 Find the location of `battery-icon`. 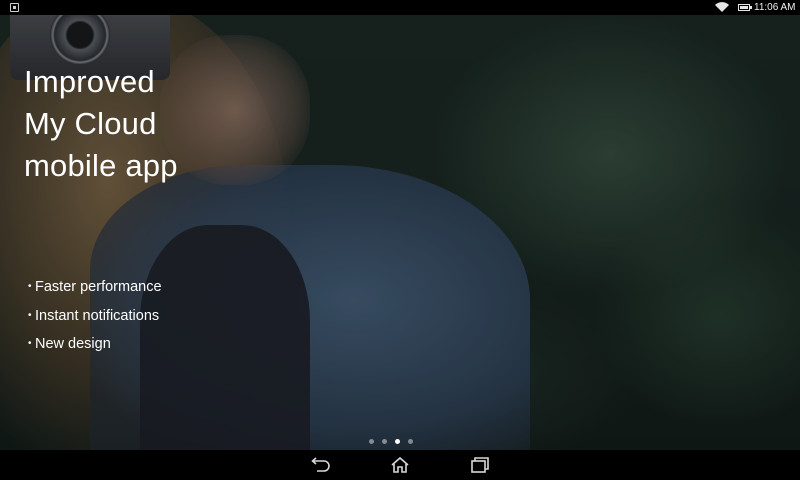

battery-icon is located at coordinates (745, 7).